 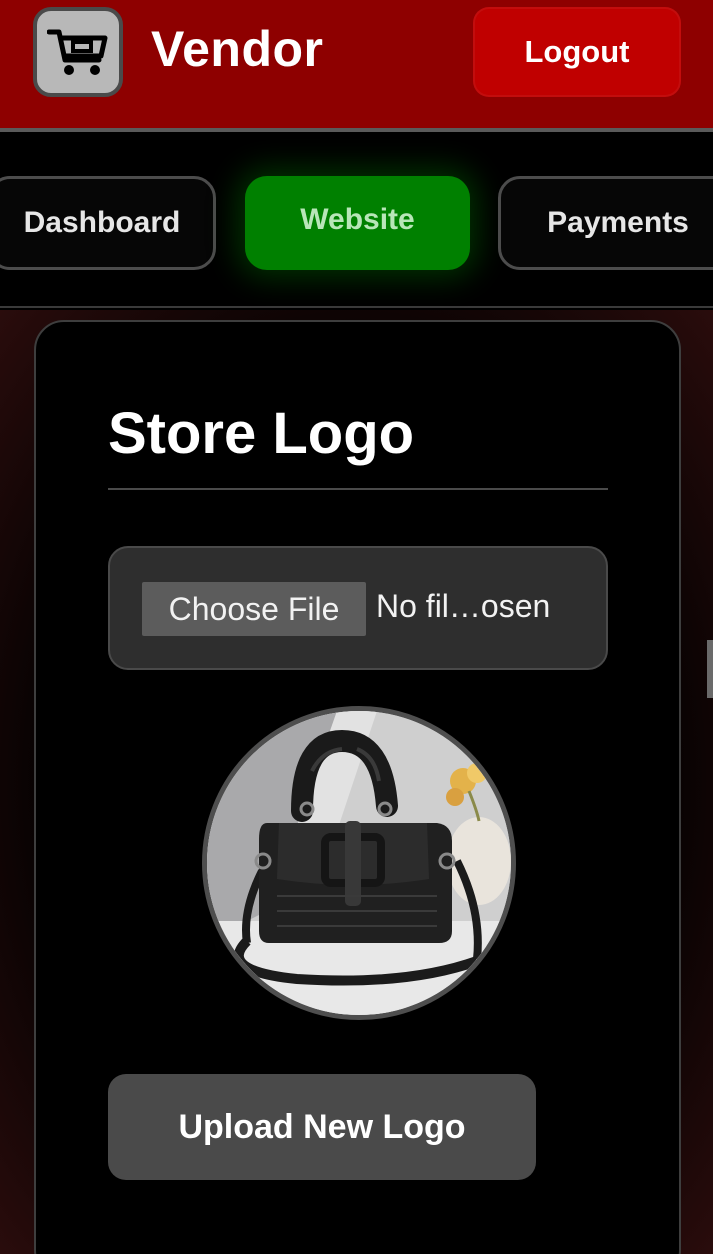 I want to click on card-title: Store Logo, so click(x=261, y=433).